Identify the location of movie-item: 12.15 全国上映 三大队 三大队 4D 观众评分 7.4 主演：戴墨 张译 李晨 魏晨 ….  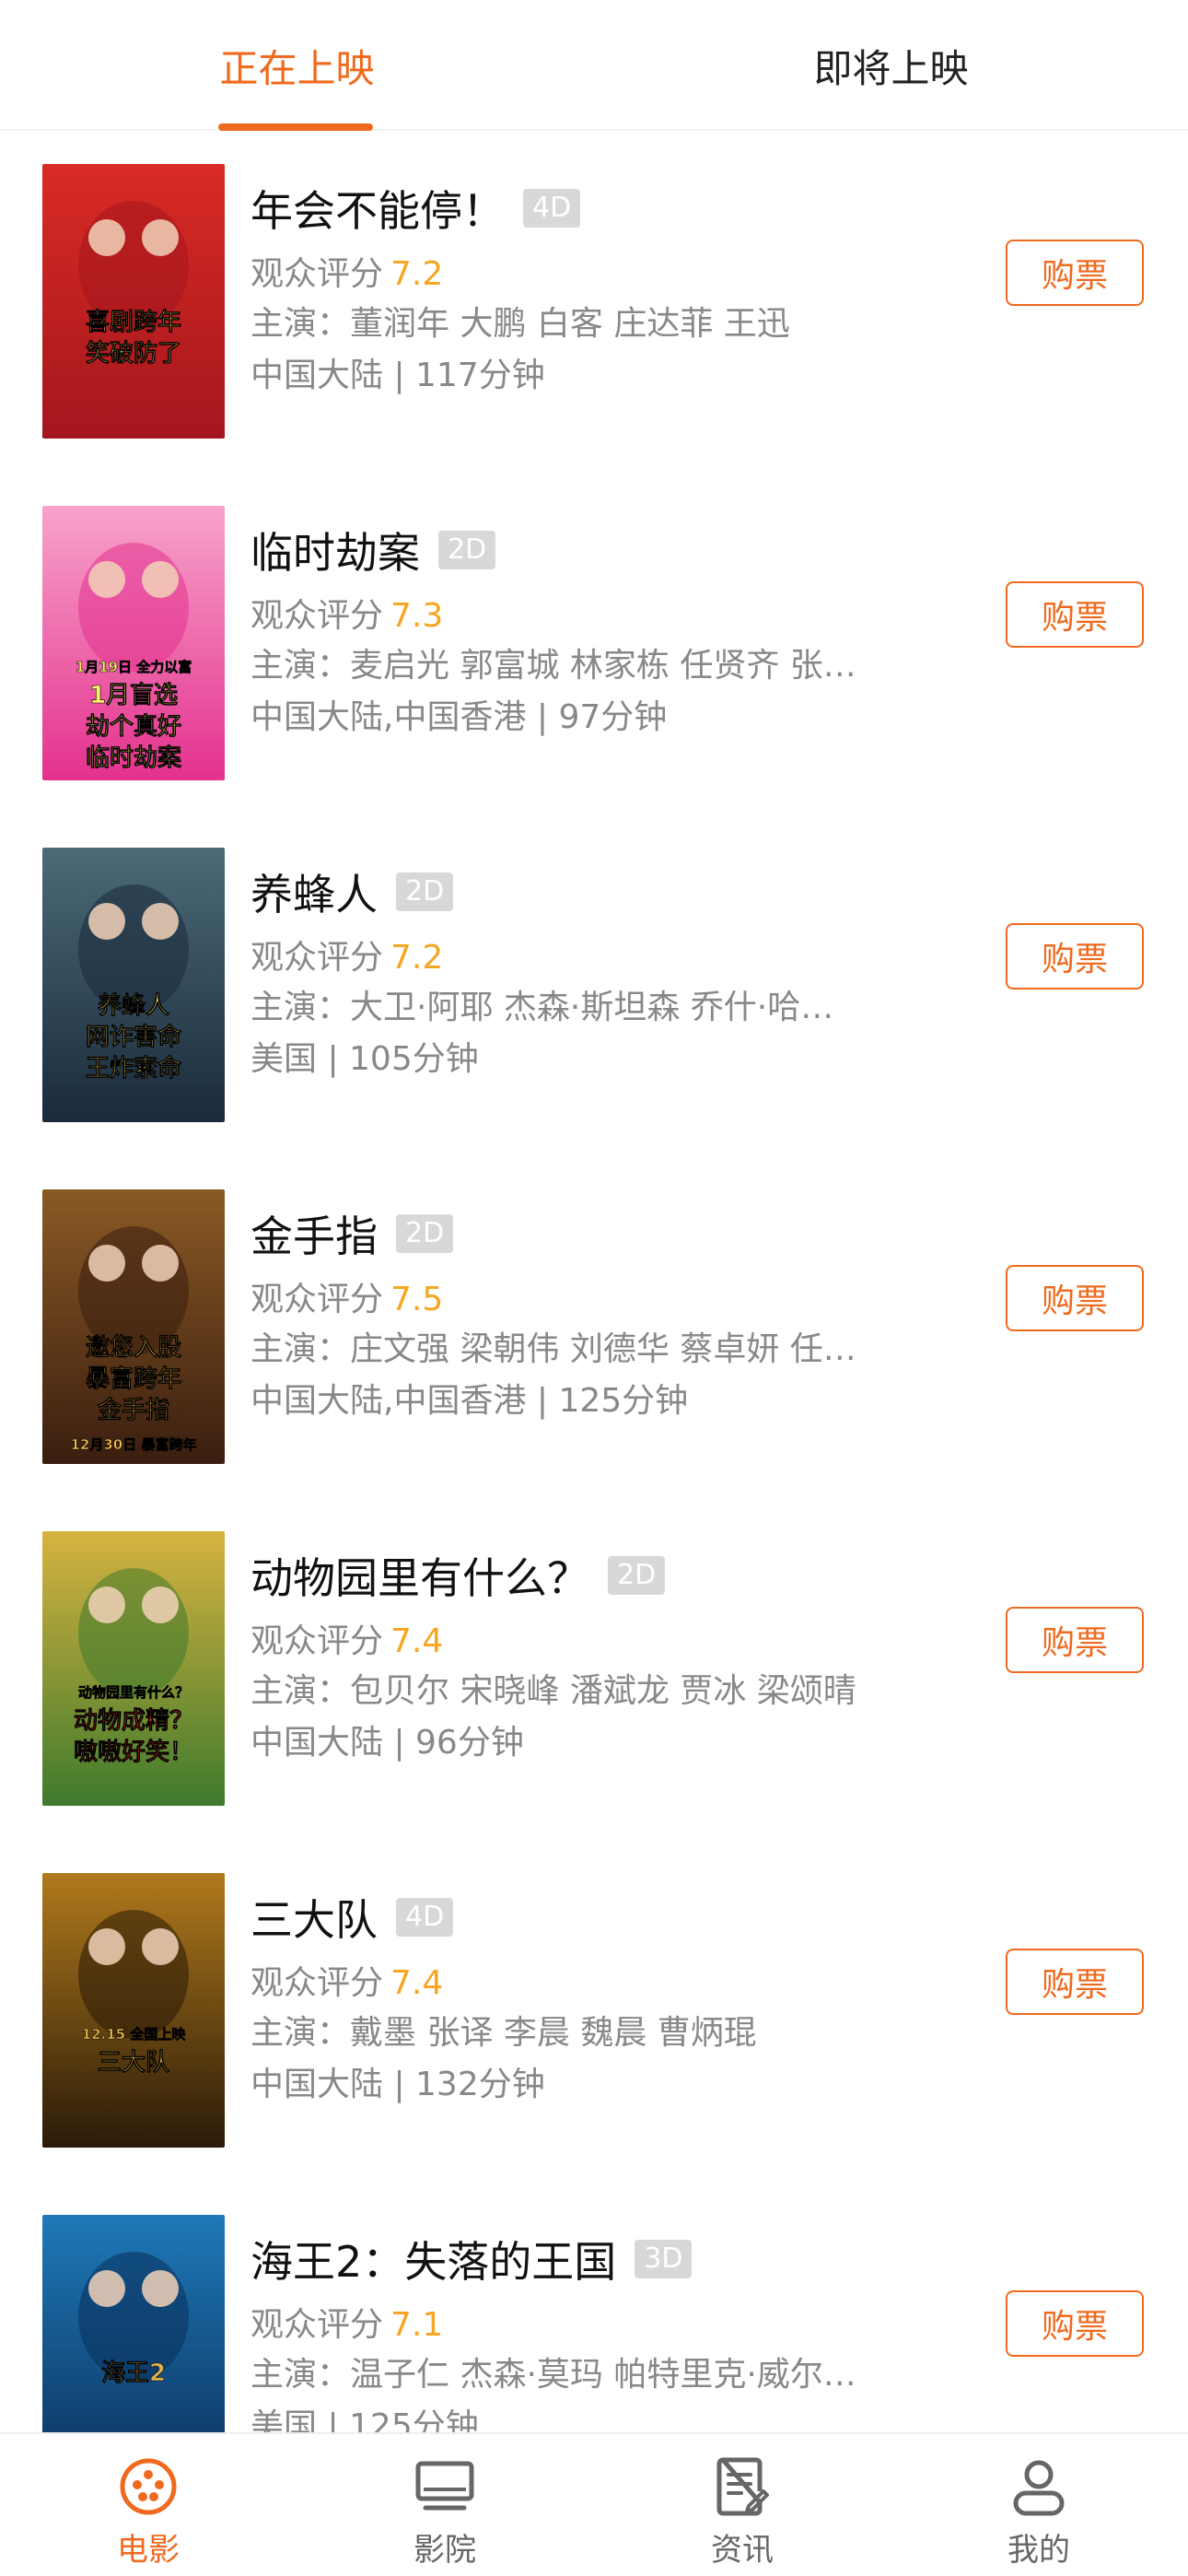
(594, 2011).